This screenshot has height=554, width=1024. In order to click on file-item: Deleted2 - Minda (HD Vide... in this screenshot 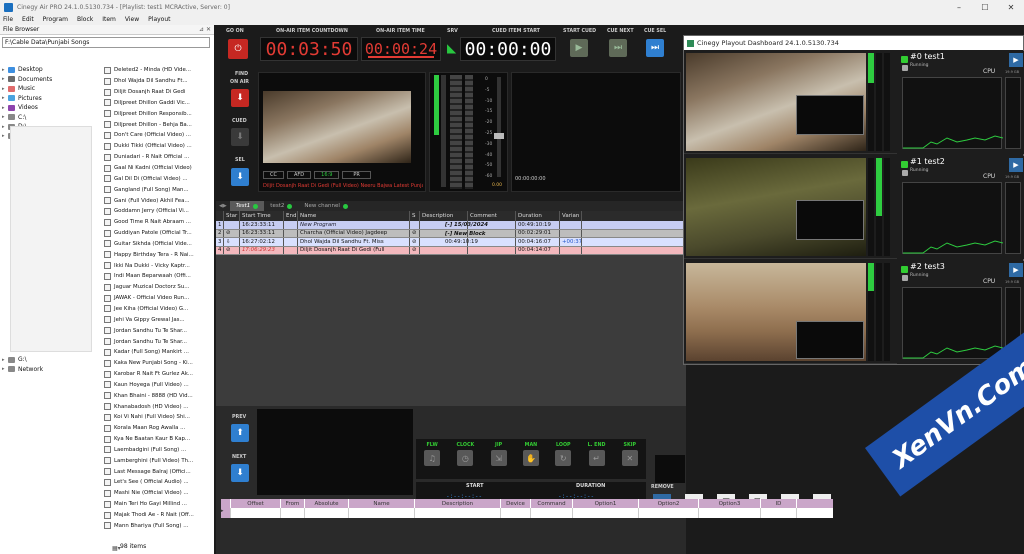, I will do `click(158, 70)`.